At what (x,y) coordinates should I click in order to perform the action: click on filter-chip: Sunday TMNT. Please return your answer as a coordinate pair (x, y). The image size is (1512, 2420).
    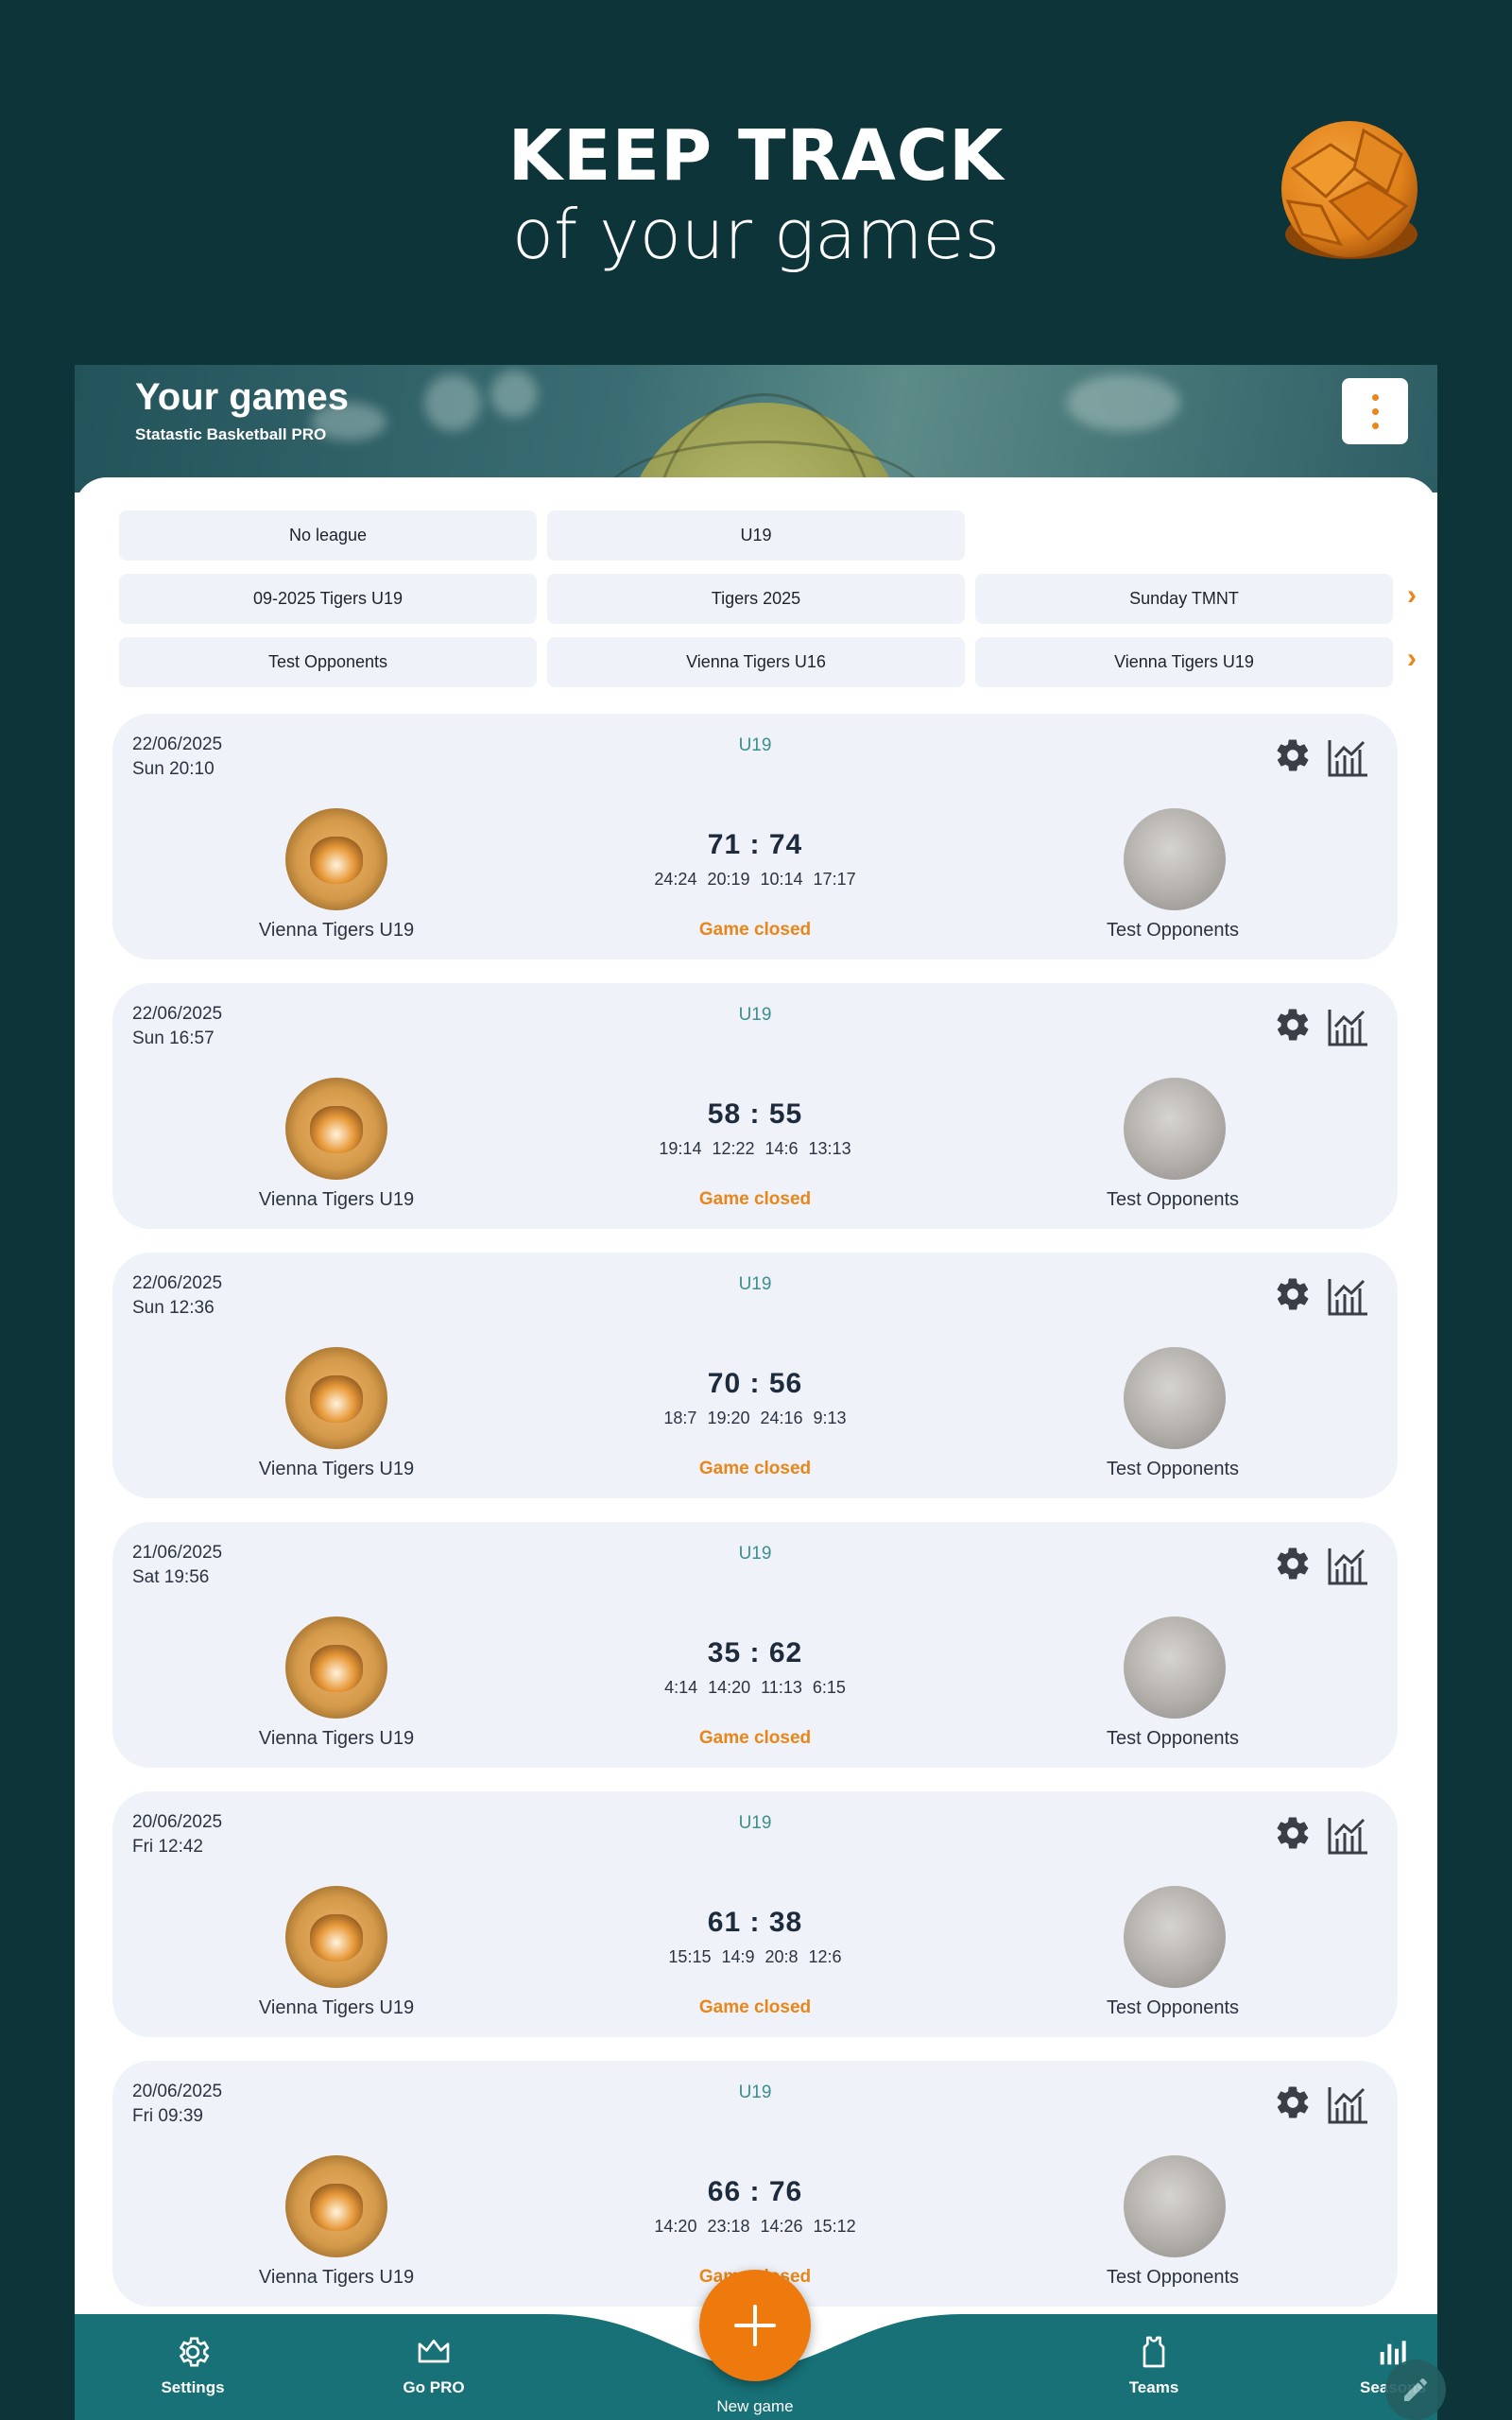
    Looking at the image, I should click on (1184, 599).